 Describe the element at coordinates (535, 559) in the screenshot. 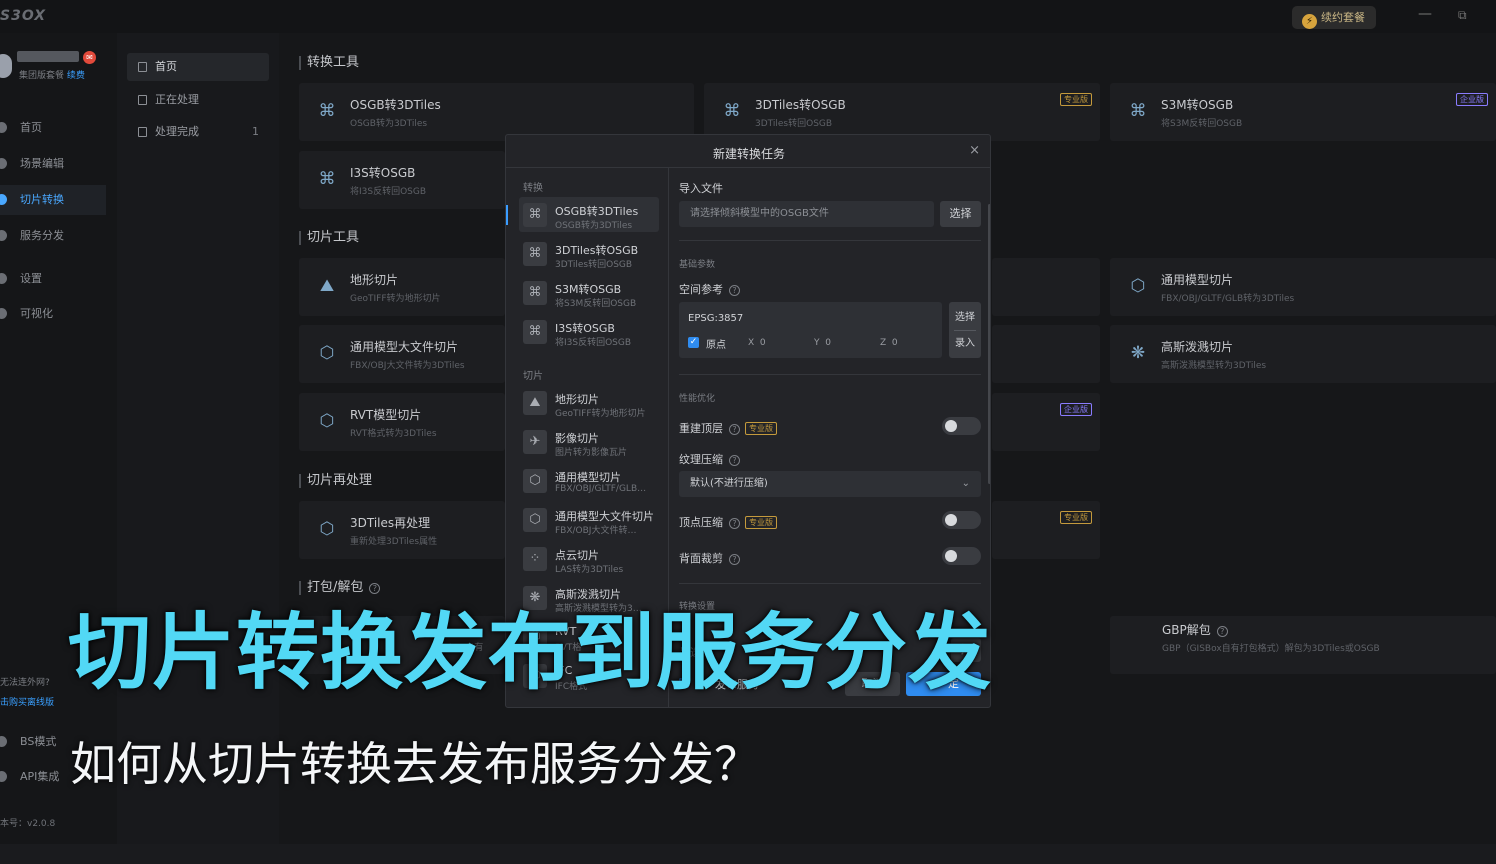

I see `pointcloud-icon: ⁘` at that location.